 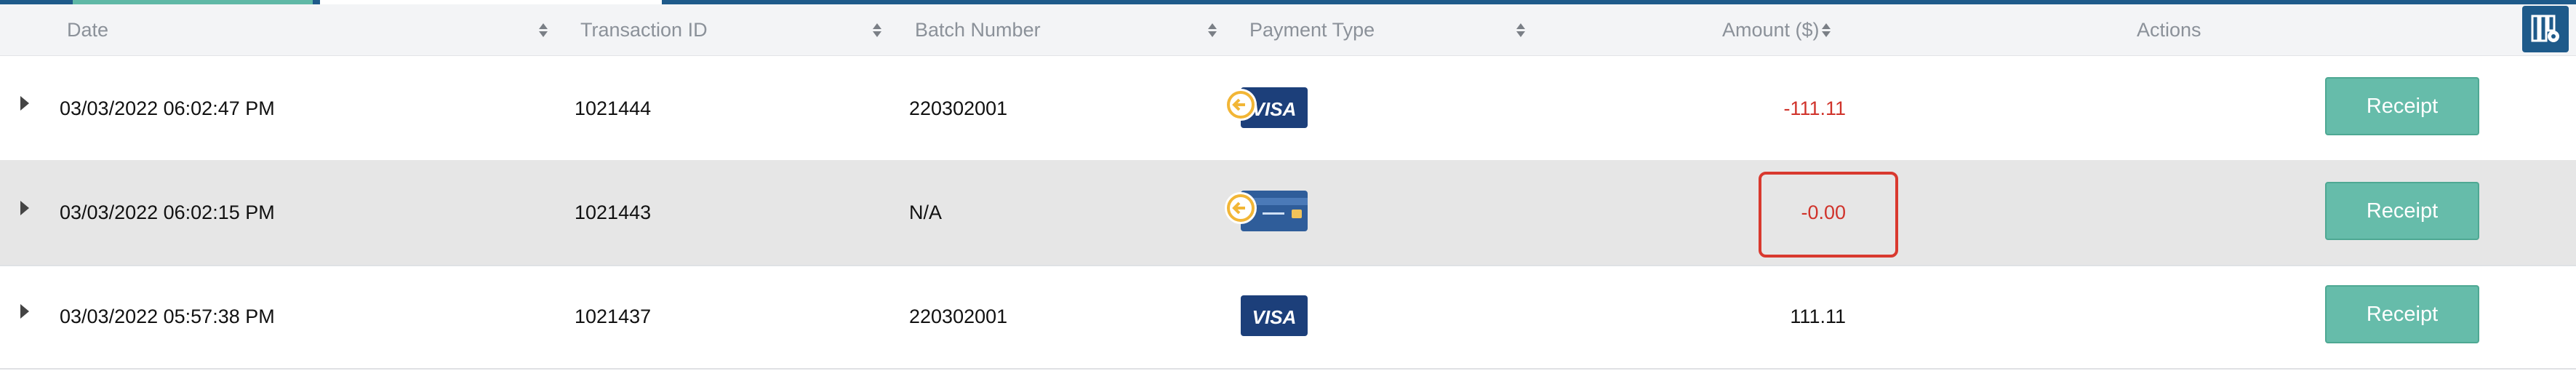 What do you see at coordinates (1266, 211) in the screenshot?
I see `credit-card-refund-icon` at bounding box center [1266, 211].